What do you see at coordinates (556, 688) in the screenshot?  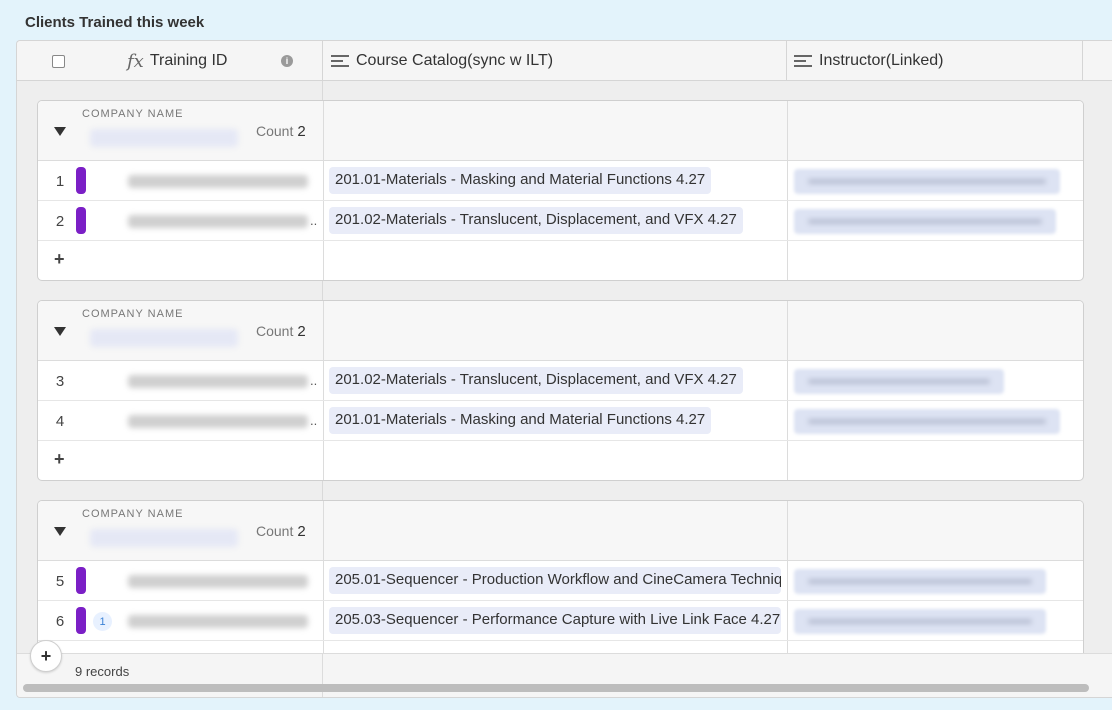 I see `horizontal-scrollbar` at bounding box center [556, 688].